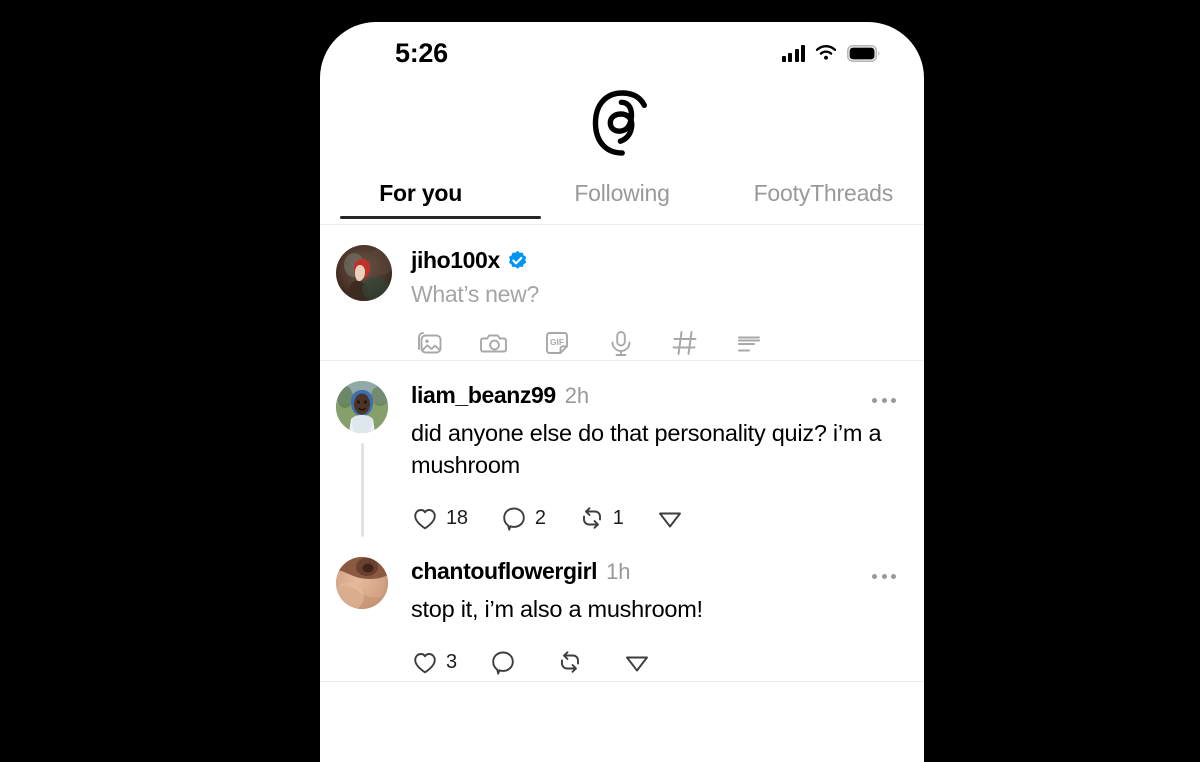 The image size is (1200, 762). What do you see at coordinates (576, 395) in the screenshot?
I see `post-timestamp: 2h` at bounding box center [576, 395].